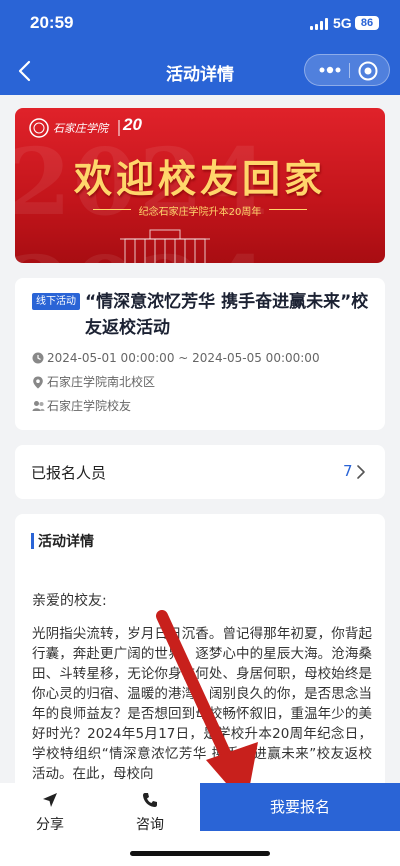  Describe the element at coordinates (200, 71) in the screenshot. I see `nav-bar: 活动详情` at that location.